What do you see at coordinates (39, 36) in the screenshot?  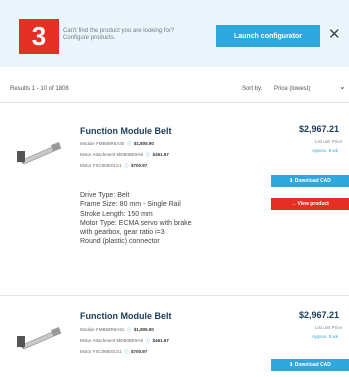 I see `step-badge: 3` at bounding box center [39, 36].